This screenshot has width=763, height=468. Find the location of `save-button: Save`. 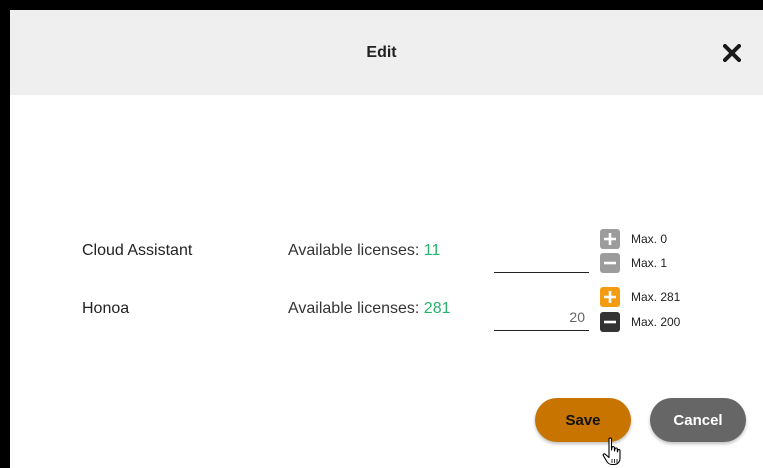

save-button: Save is located at coordinates (583, 420).